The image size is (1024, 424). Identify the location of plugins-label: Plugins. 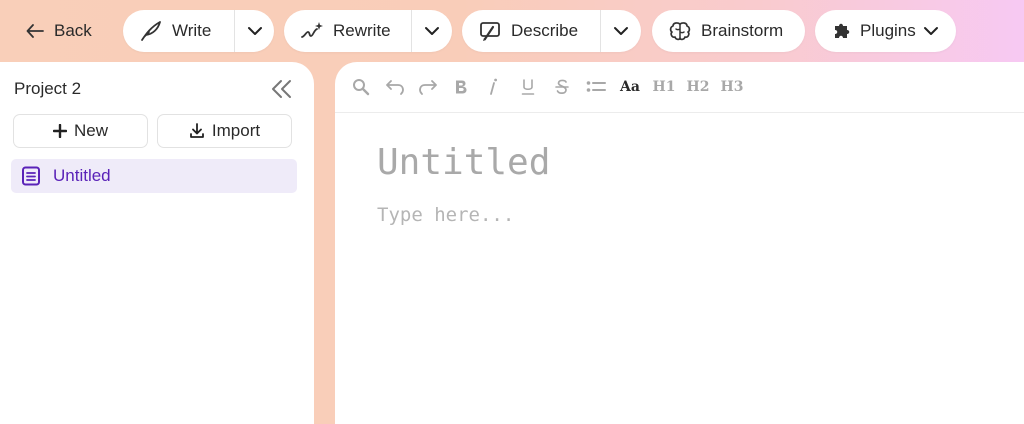
(888, 30).